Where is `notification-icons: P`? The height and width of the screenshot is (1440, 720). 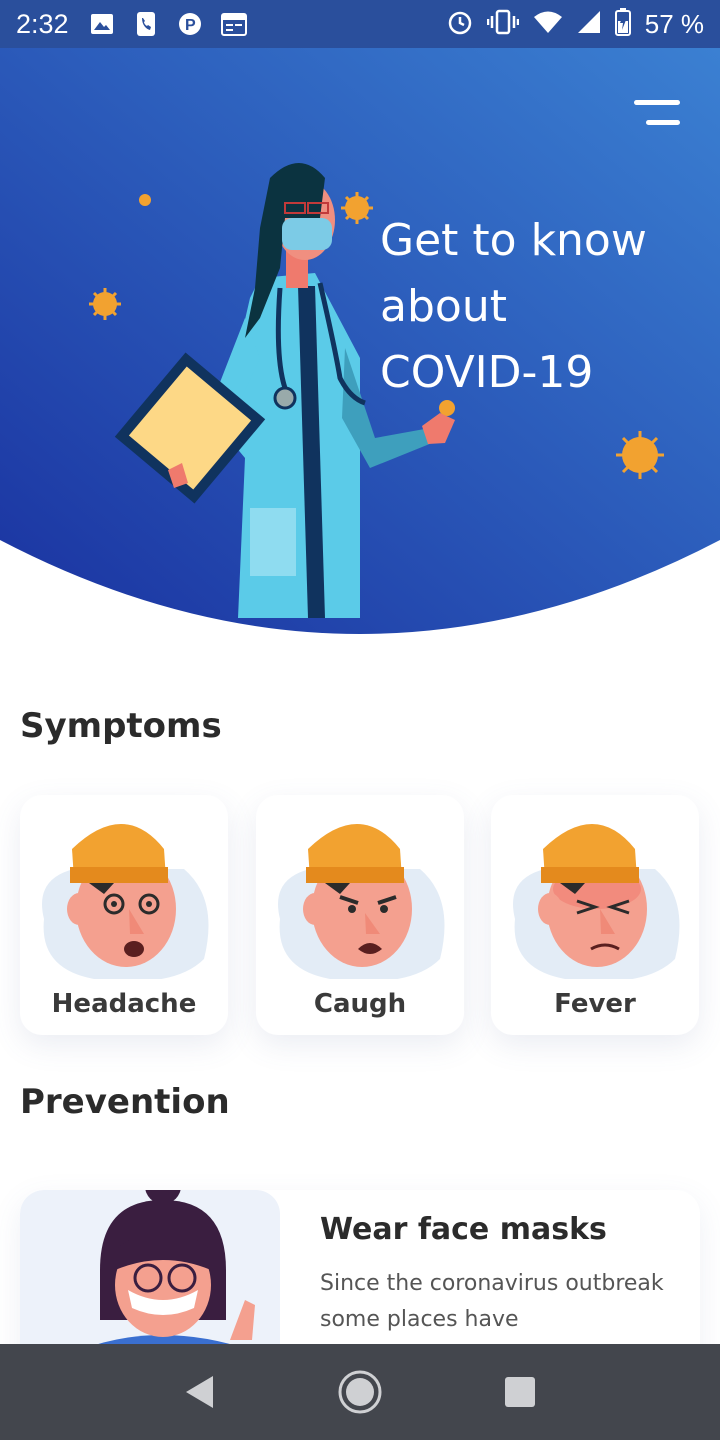 notification-icons: P is located at coordinates (168, 24).